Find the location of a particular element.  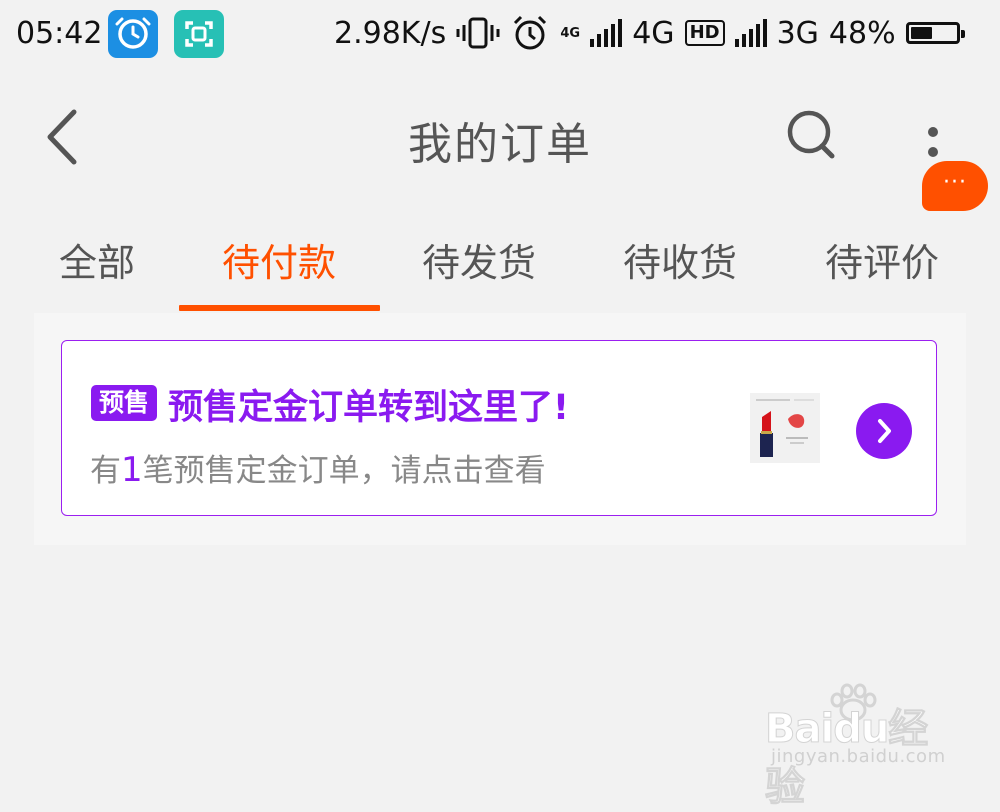

order-tabs: 全部 待付款 待发货 待收货 待评价 is located at coordinates (500, 262).